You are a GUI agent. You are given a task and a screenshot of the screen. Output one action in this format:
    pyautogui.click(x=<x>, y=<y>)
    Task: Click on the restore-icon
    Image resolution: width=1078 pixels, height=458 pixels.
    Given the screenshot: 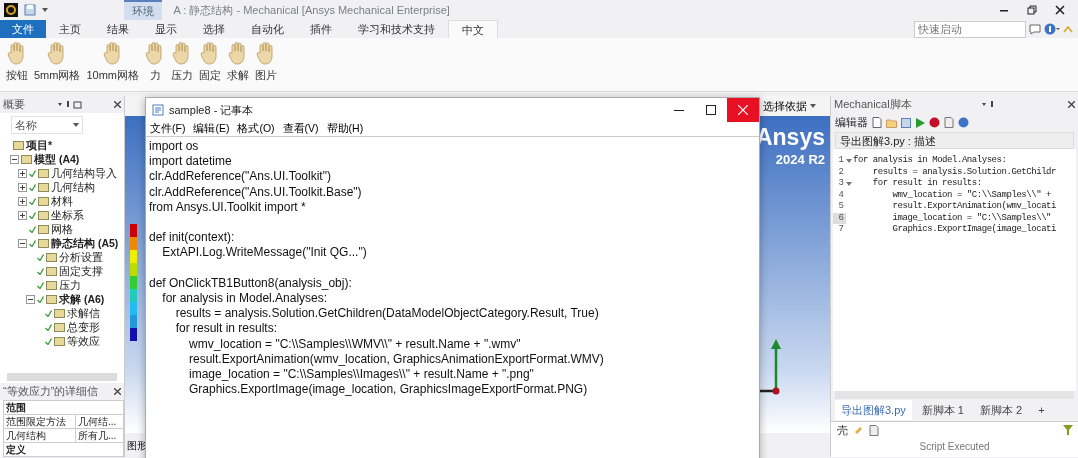 What is the action you would take?
    pyautogui.click(x=1032, y=10)
    